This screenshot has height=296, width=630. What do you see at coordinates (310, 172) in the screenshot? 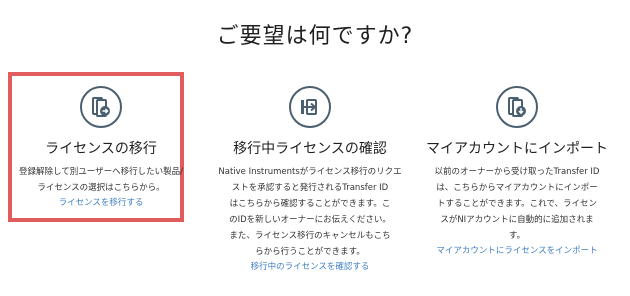
I see `description-line: Native Instrumentsがライセンス移行のリクエ` at bounding box center [310, 172].